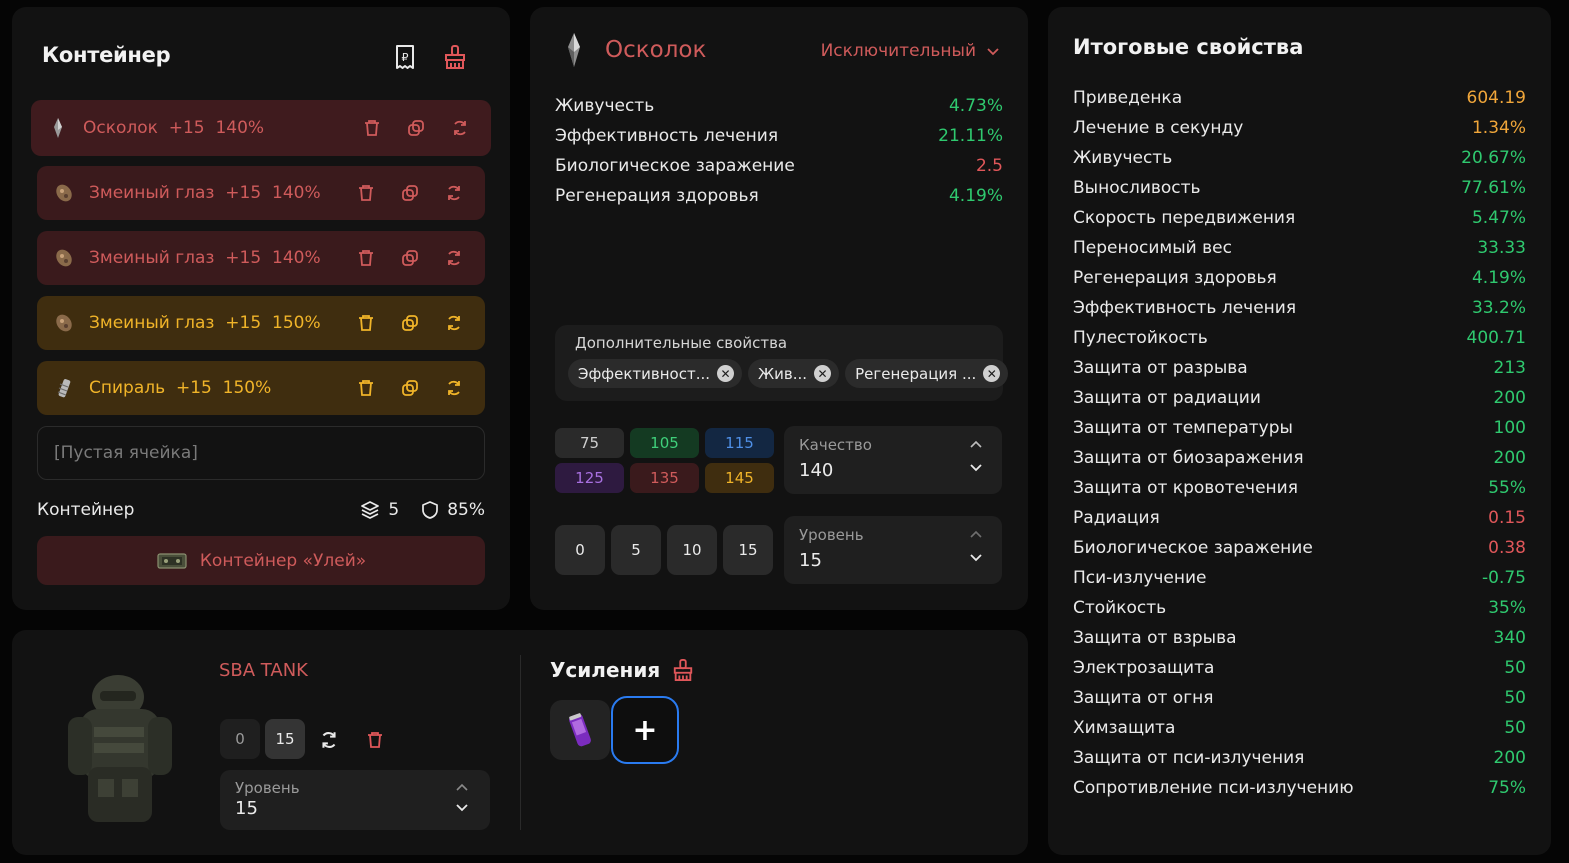 The width and height of the screenshot is (1569, 863). What do you see at coordinates (645, 730) in the screenshot?
I see `add-boost-button: +` at bounding box center [645, 730].